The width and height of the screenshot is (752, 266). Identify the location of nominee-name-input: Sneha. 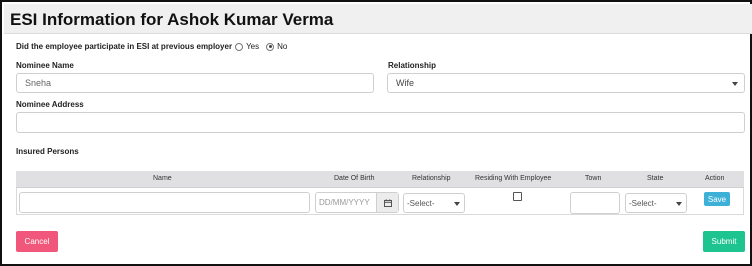
(195, 83).